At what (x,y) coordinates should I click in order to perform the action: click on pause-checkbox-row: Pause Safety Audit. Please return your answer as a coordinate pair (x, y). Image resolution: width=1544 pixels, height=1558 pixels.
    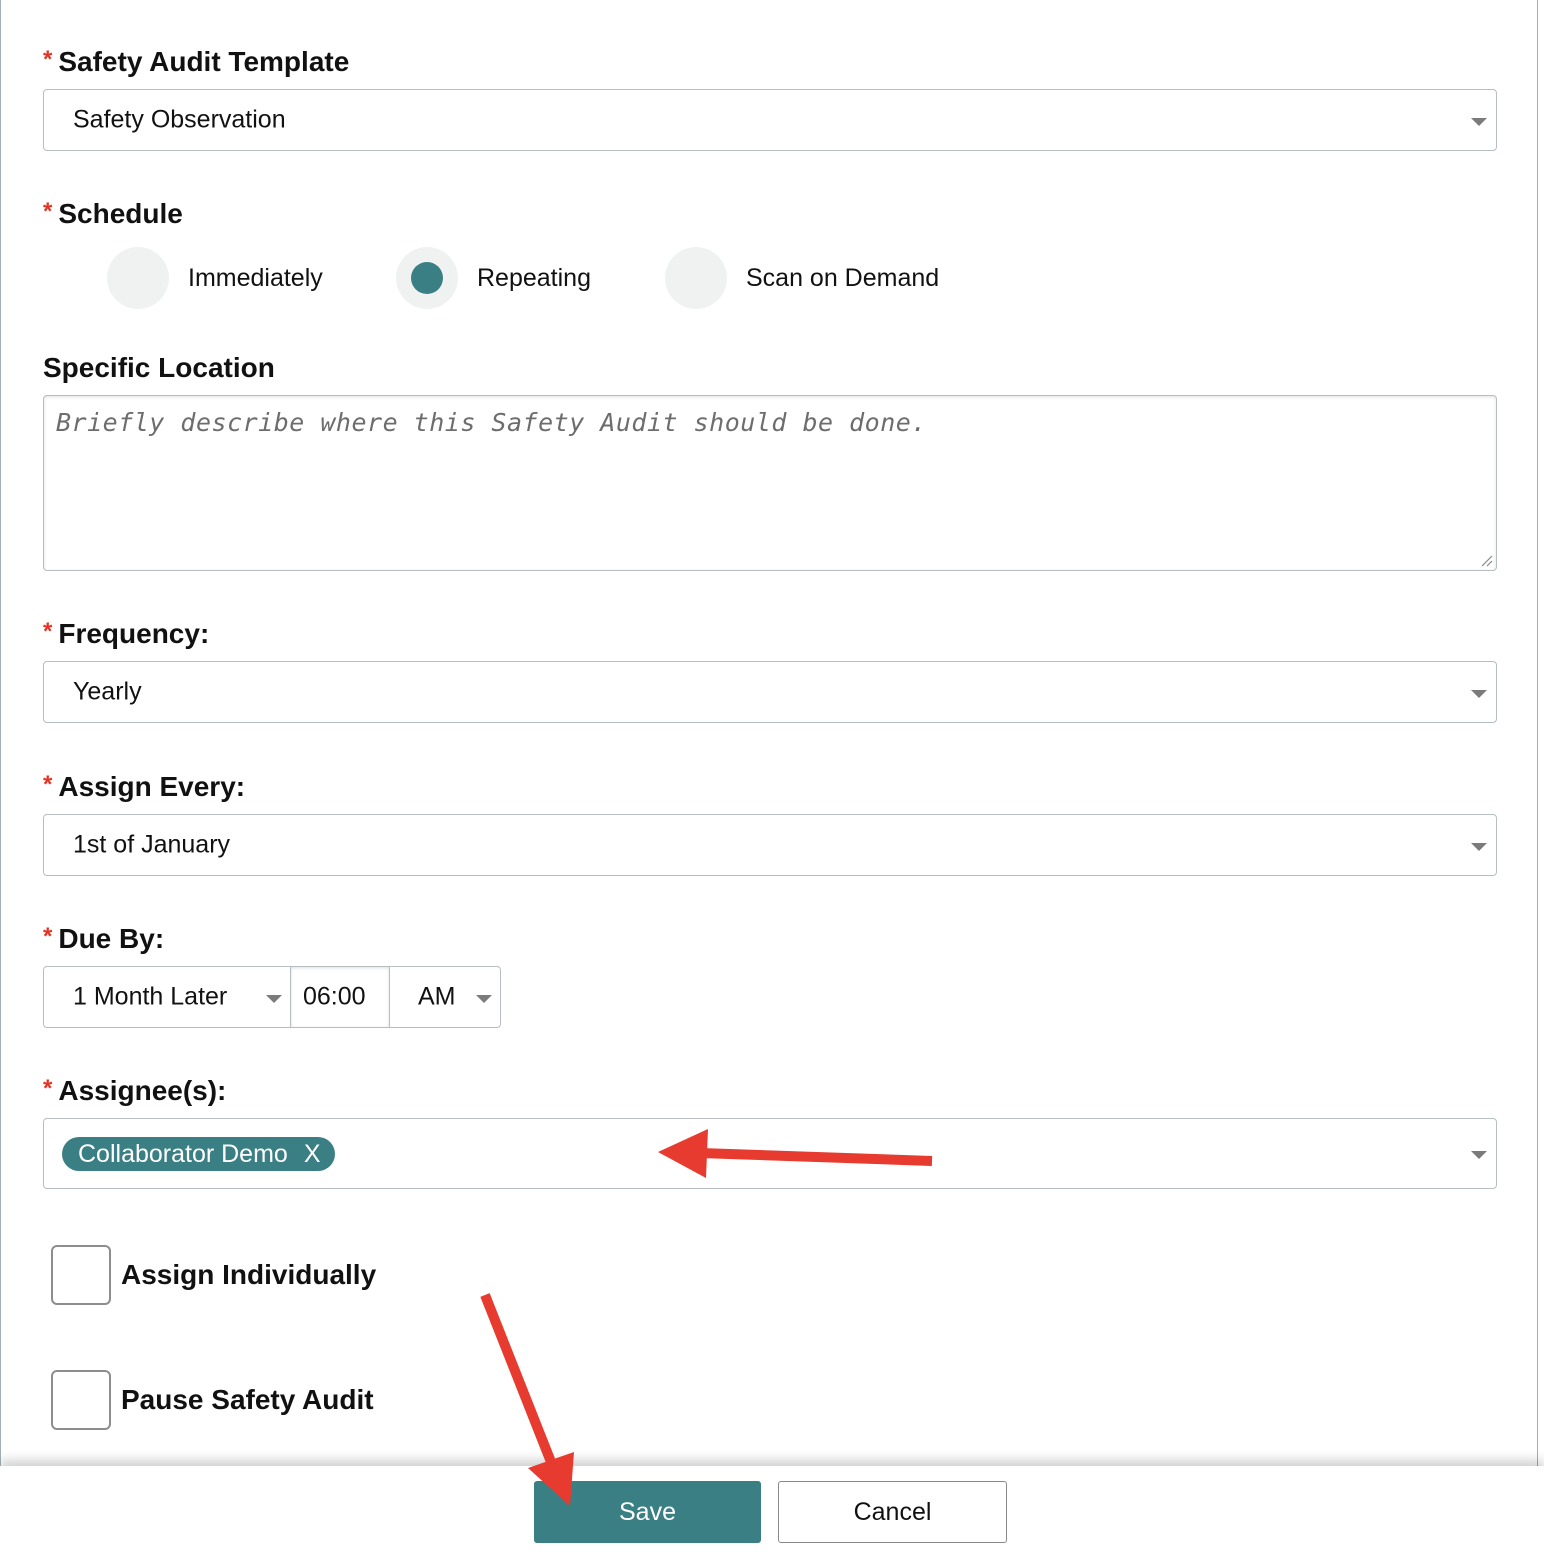
    Looking at the image, I should click on (212, 1400).